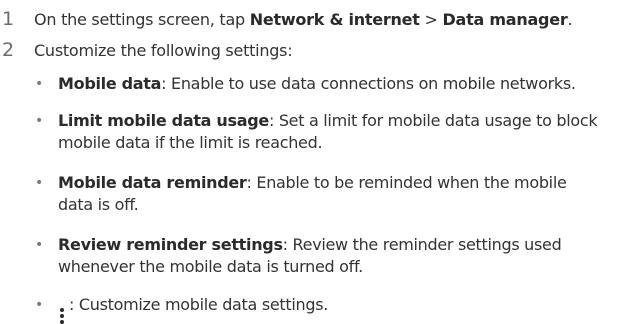  I want to click on more-options-icon, so click(63, 316).